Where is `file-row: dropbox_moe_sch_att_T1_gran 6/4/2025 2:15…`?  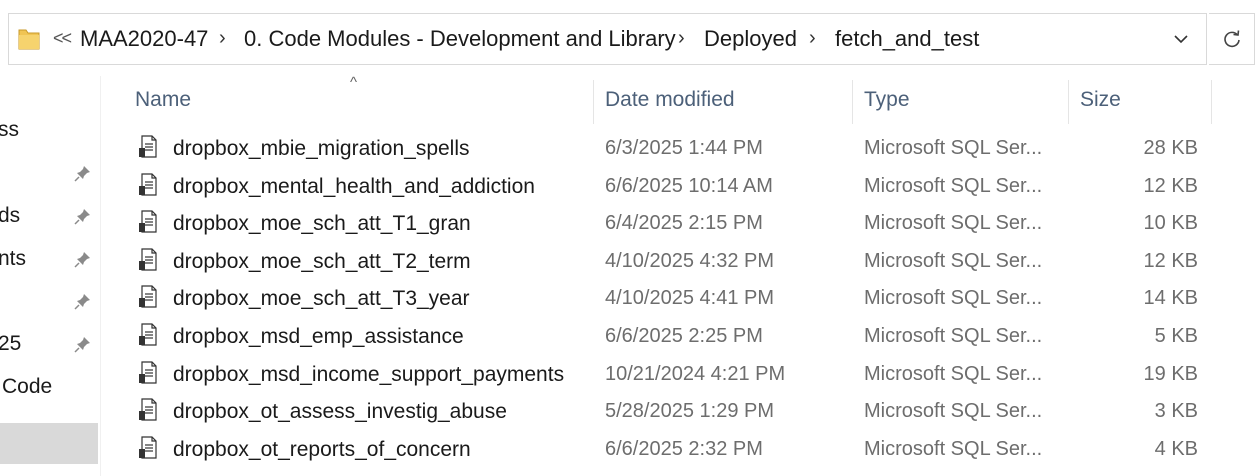
file-row: dropbox_moe_sch_att_T1_gran 6/4/2025 2:15… is located at coordinates (677, 223).